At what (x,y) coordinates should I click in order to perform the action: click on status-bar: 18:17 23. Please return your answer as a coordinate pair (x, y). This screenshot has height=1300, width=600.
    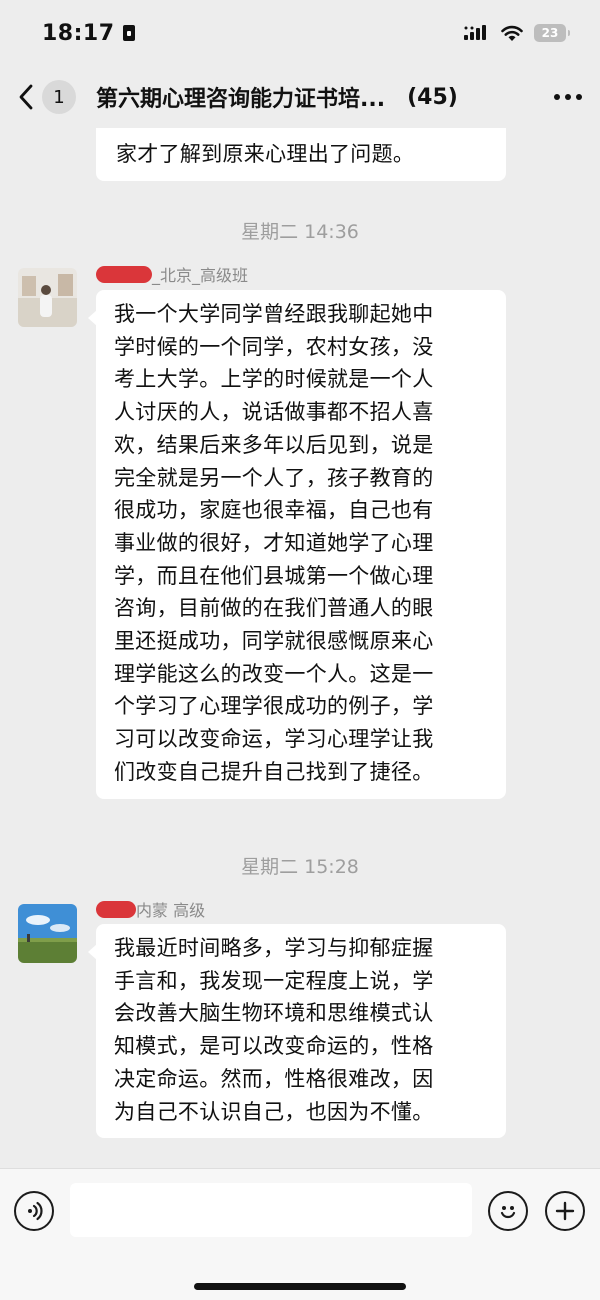
    Looking at the image, I should click on (300, 33).